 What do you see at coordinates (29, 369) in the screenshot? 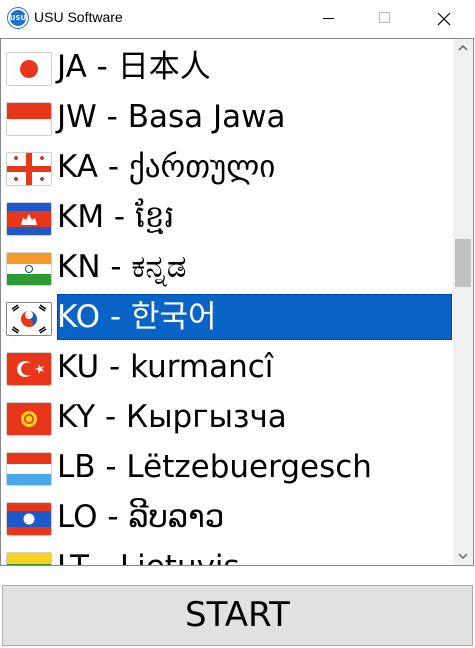
I see `turkey-flag-icon` at bounding box center [29, 369].